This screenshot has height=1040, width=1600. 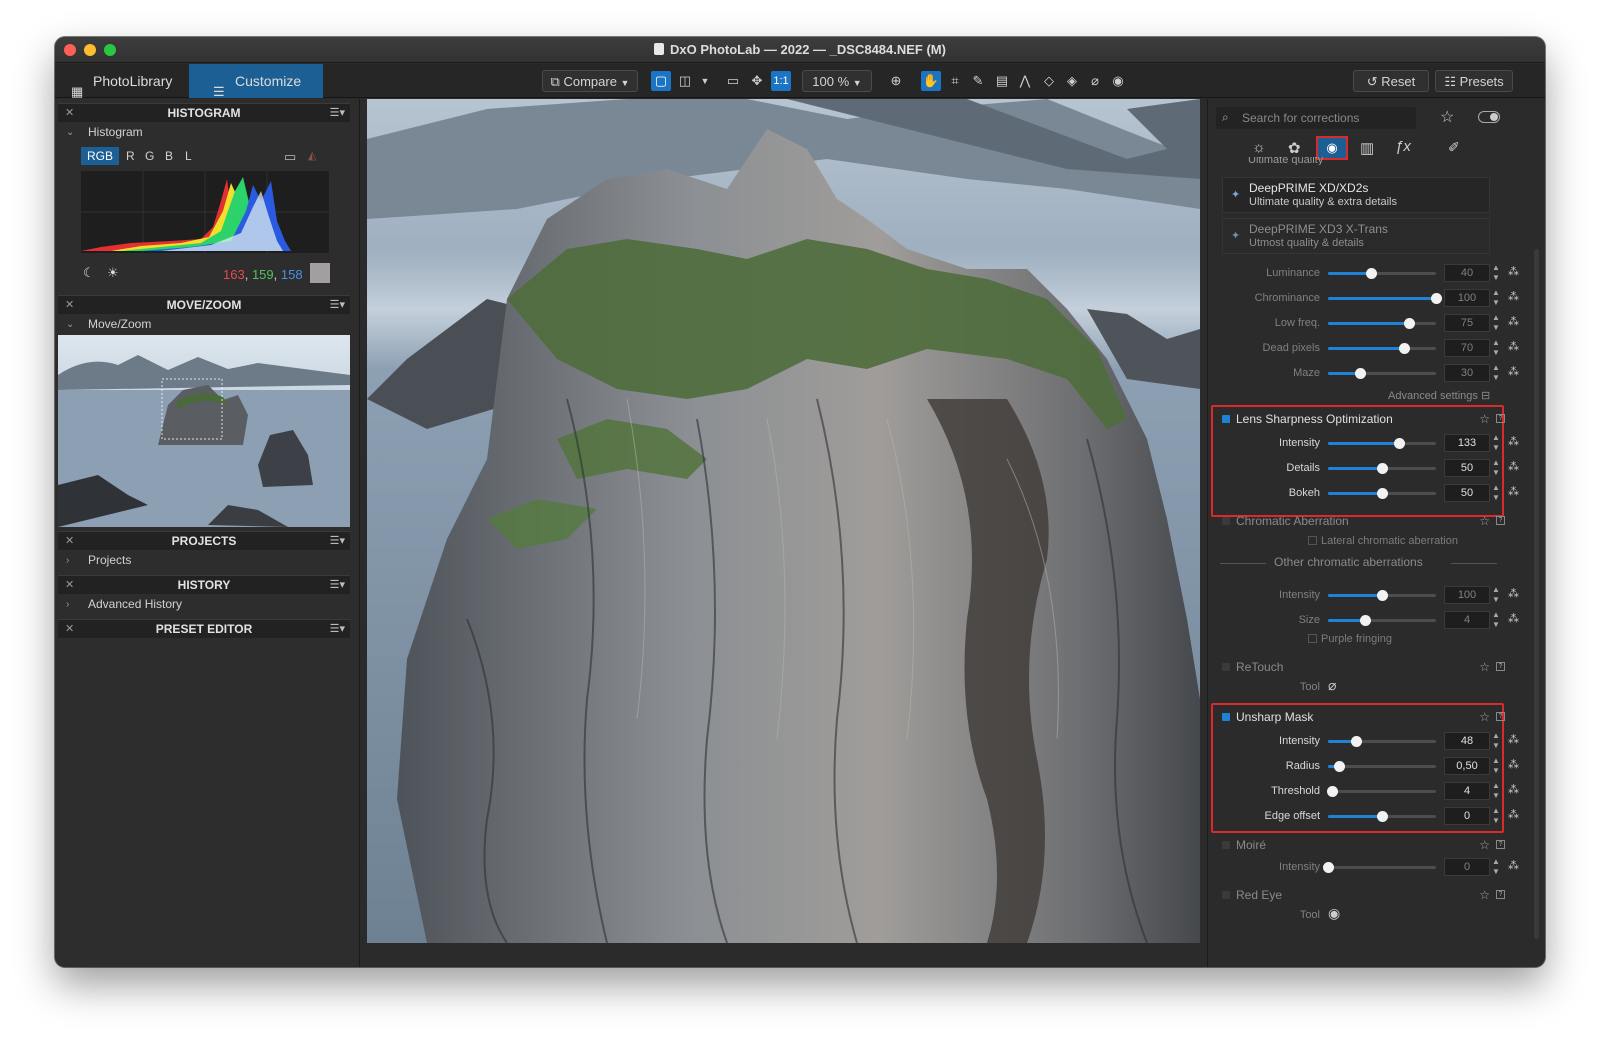 What do you see at coordinates (685, 81) in the screenshot?
I see `split-view-icon: ◫` at bounding box center [685, 81].